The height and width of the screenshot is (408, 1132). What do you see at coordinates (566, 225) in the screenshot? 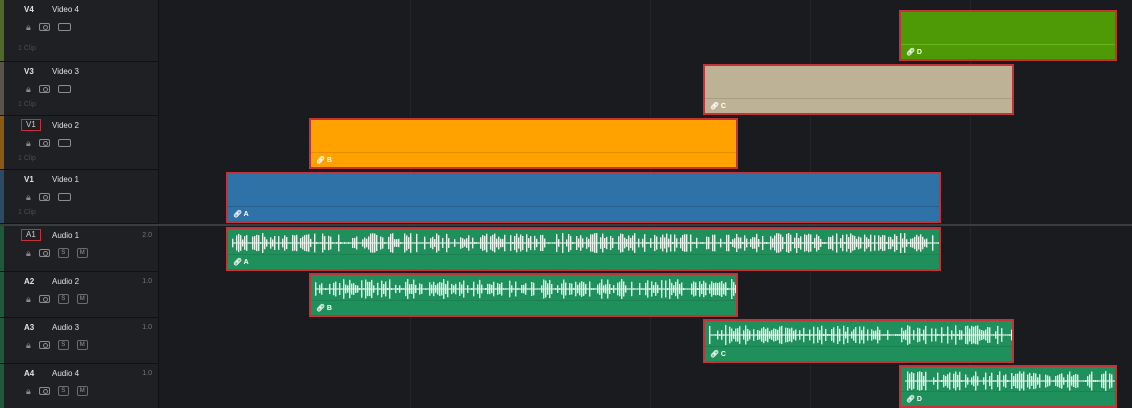
I see `video-audio-separator` at bounding box center [566, 225].